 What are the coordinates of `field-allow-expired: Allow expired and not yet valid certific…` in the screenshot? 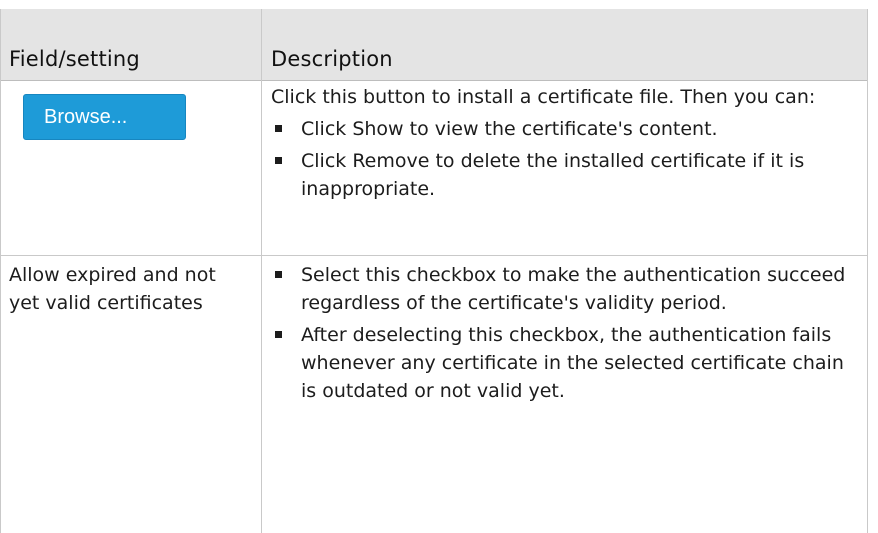 It's located at (112, 289).